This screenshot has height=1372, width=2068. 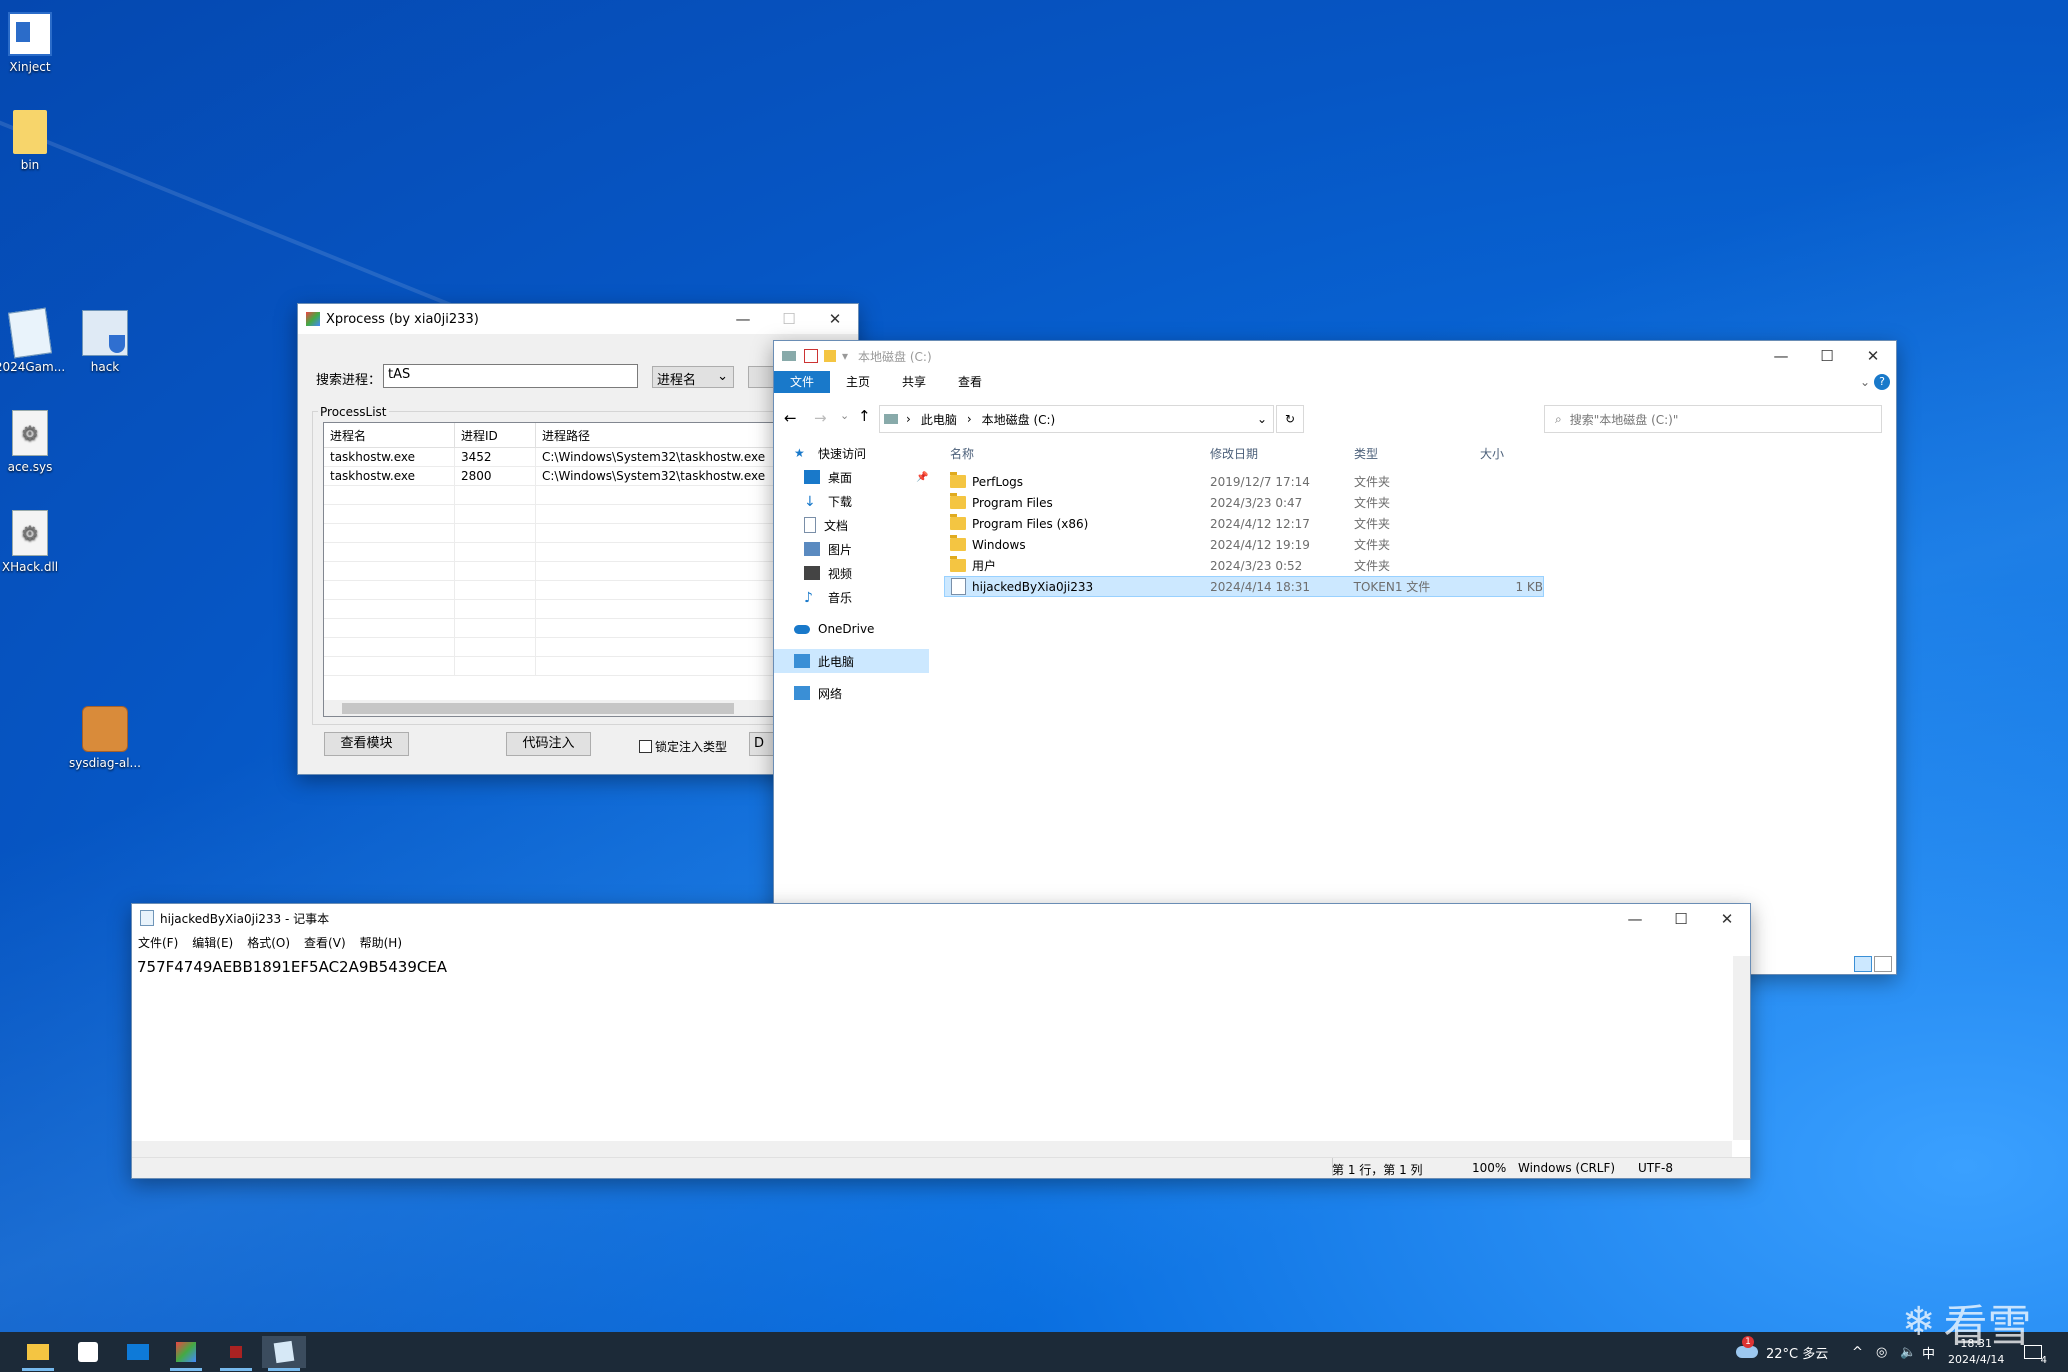 I want to click on nav-videos: 视频, so click(x=851, y=573).